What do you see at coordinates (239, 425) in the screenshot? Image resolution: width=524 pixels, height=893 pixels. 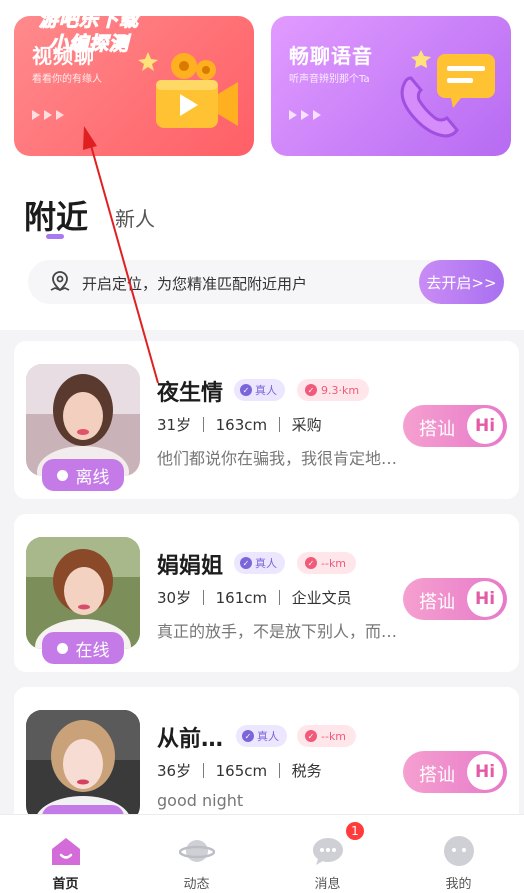 I see `user-info: 31岁 ｜ 163cm ｜ 采购` at bounding box center [239, 425].